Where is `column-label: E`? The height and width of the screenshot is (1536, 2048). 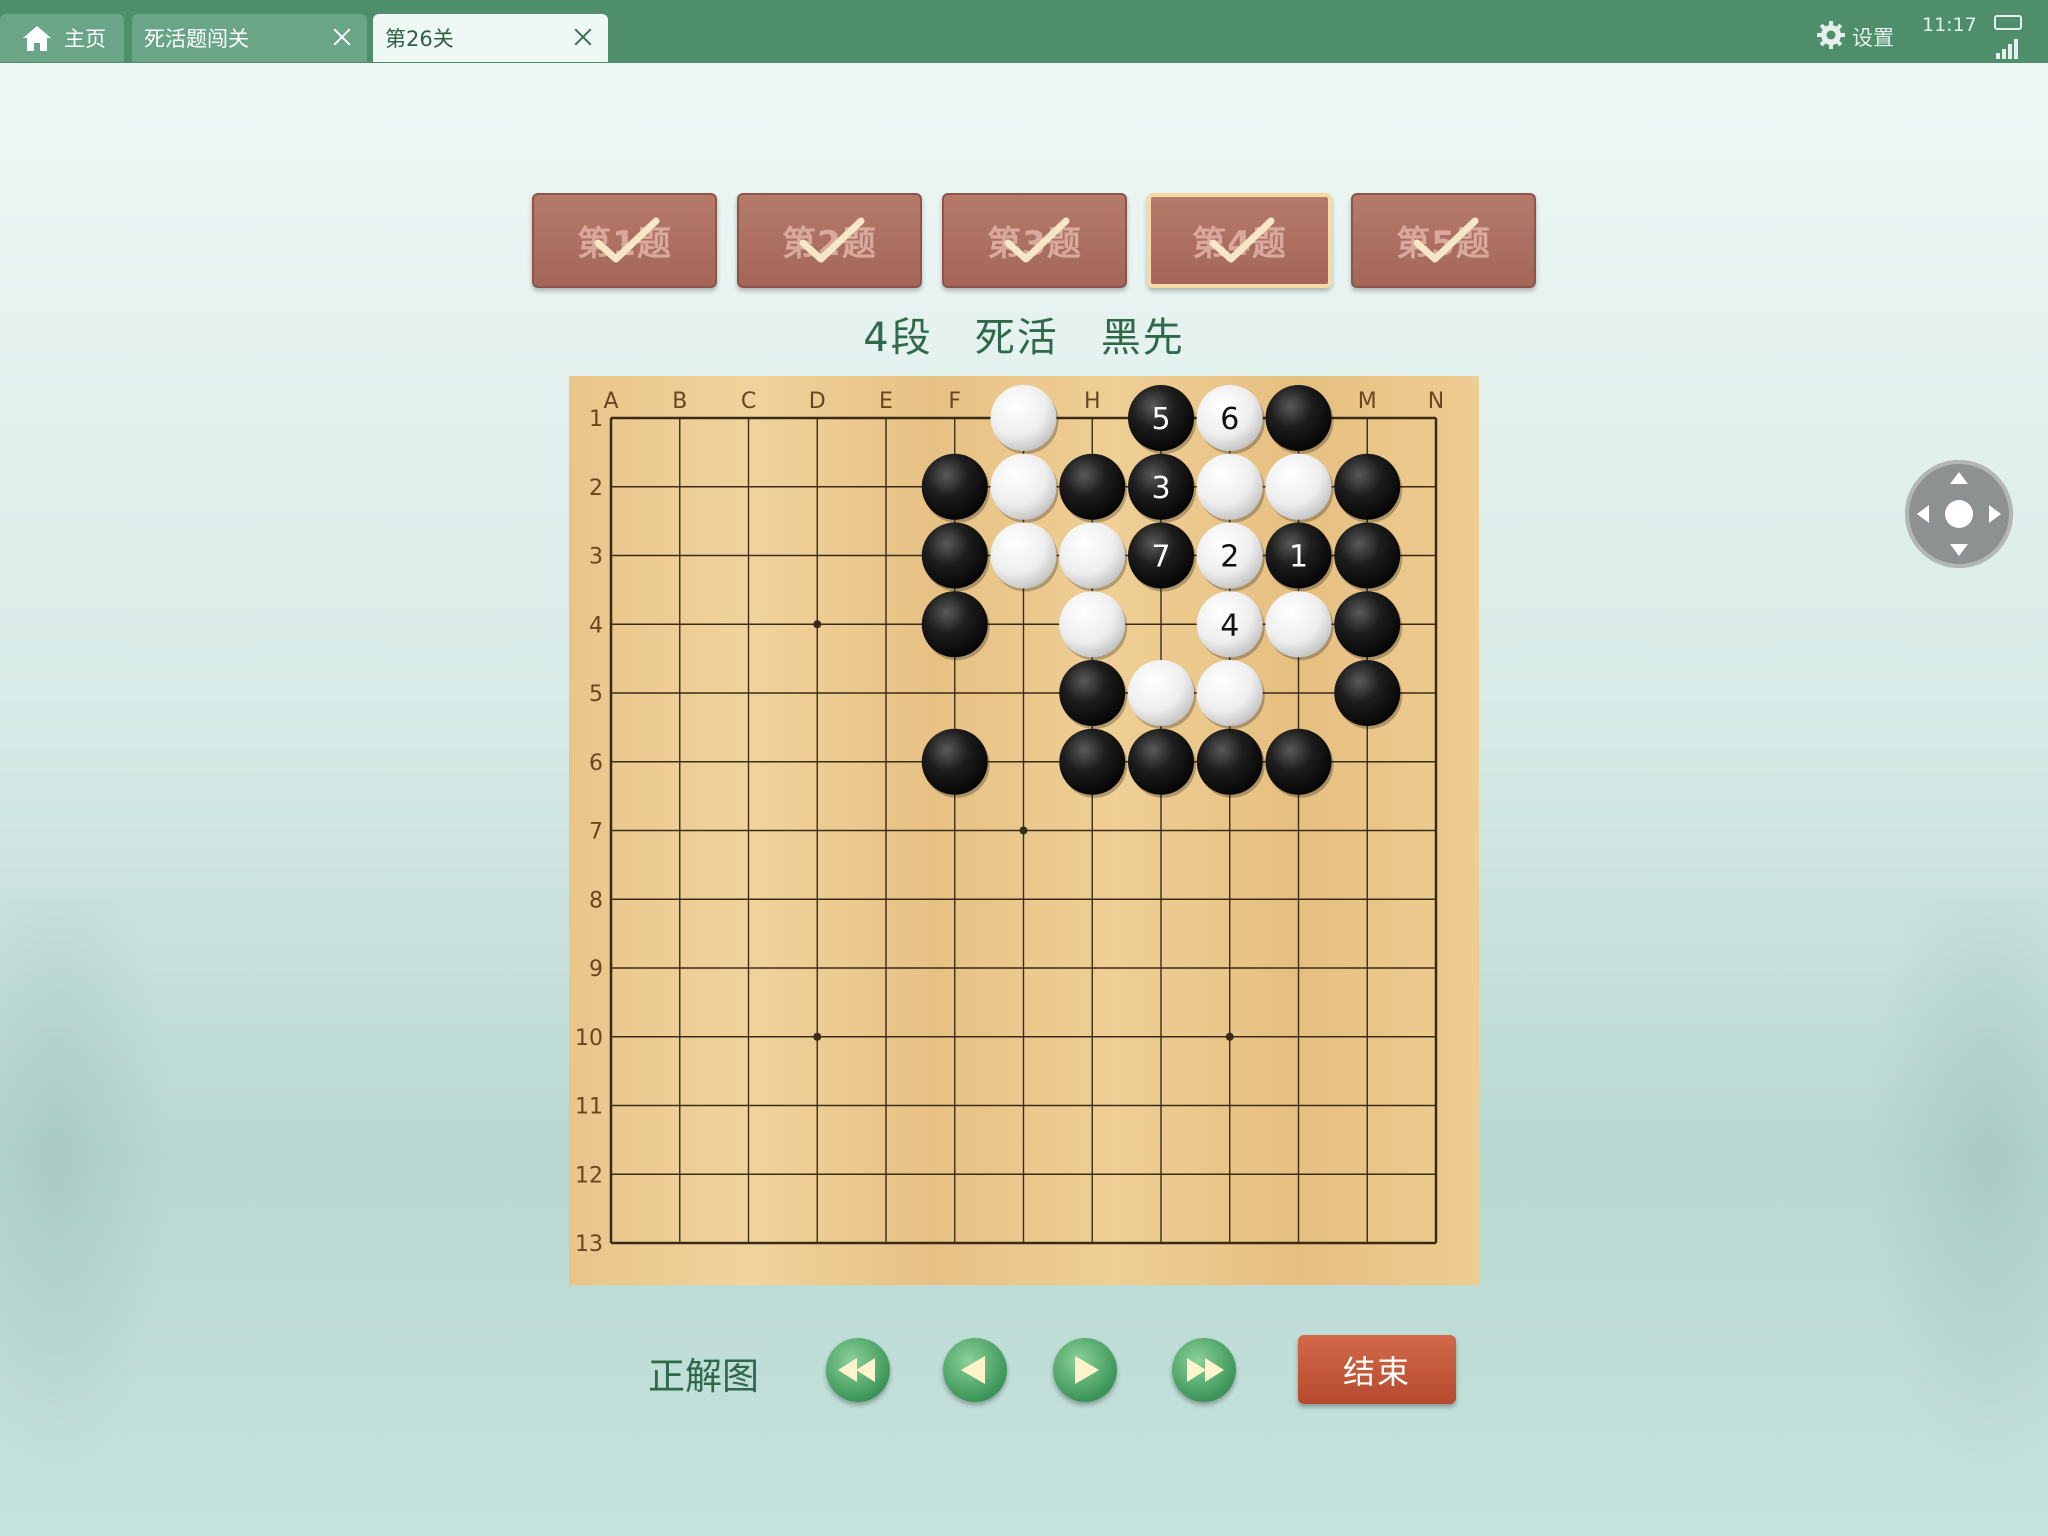 column-label: E is located at coordinates (886, 401).